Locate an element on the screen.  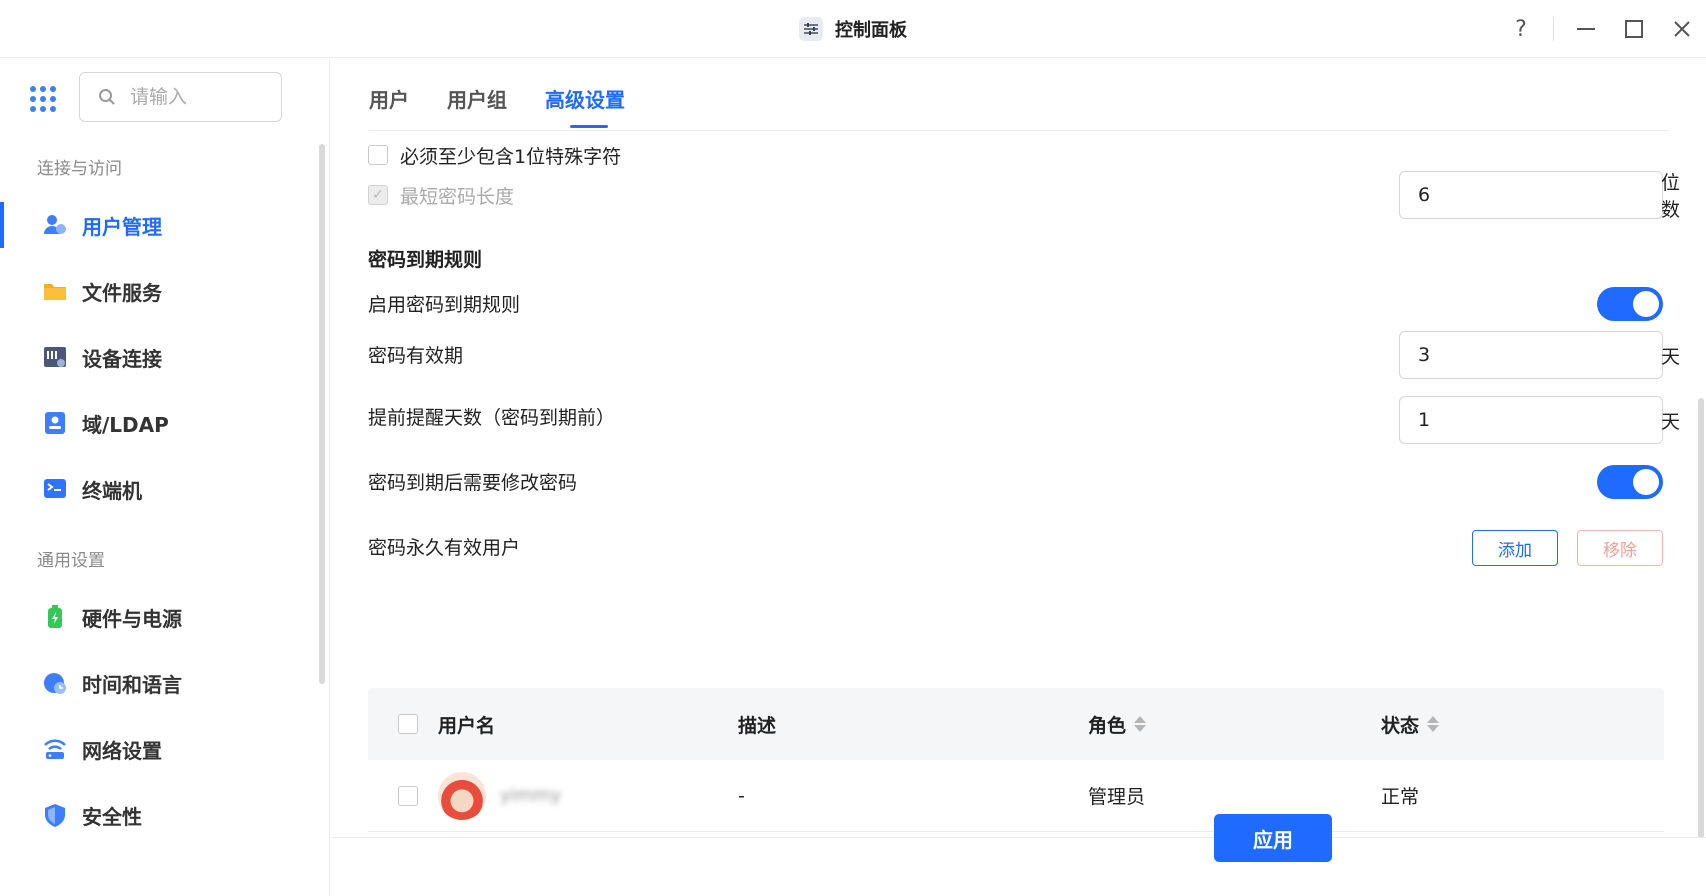
title-wrap: 控制面板 is located at coordinates (853, 29).